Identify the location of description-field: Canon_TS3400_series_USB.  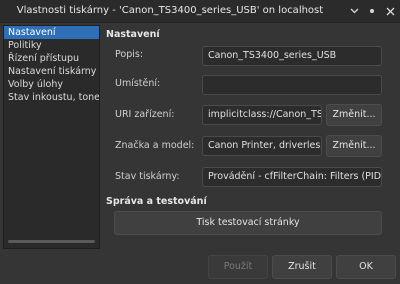
(292, 56).